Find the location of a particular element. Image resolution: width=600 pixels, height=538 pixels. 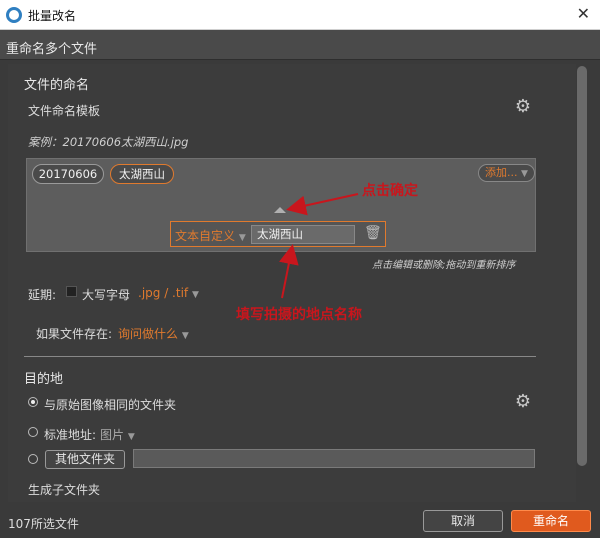

token-type-dropdown: 文本自定义 ▼ is located at coordinates (210, 235).